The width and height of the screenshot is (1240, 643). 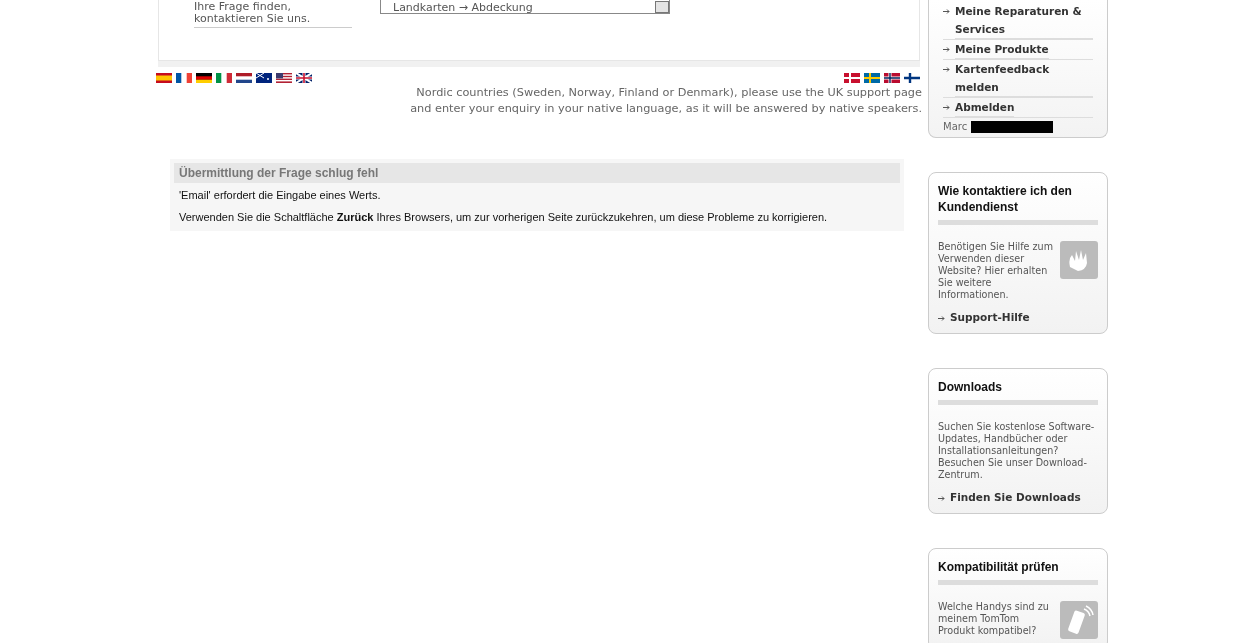 What do you see at coordinates (1079, 260) in the screenshot?
I see `hand-icon` at bounding box center [1079, 260].